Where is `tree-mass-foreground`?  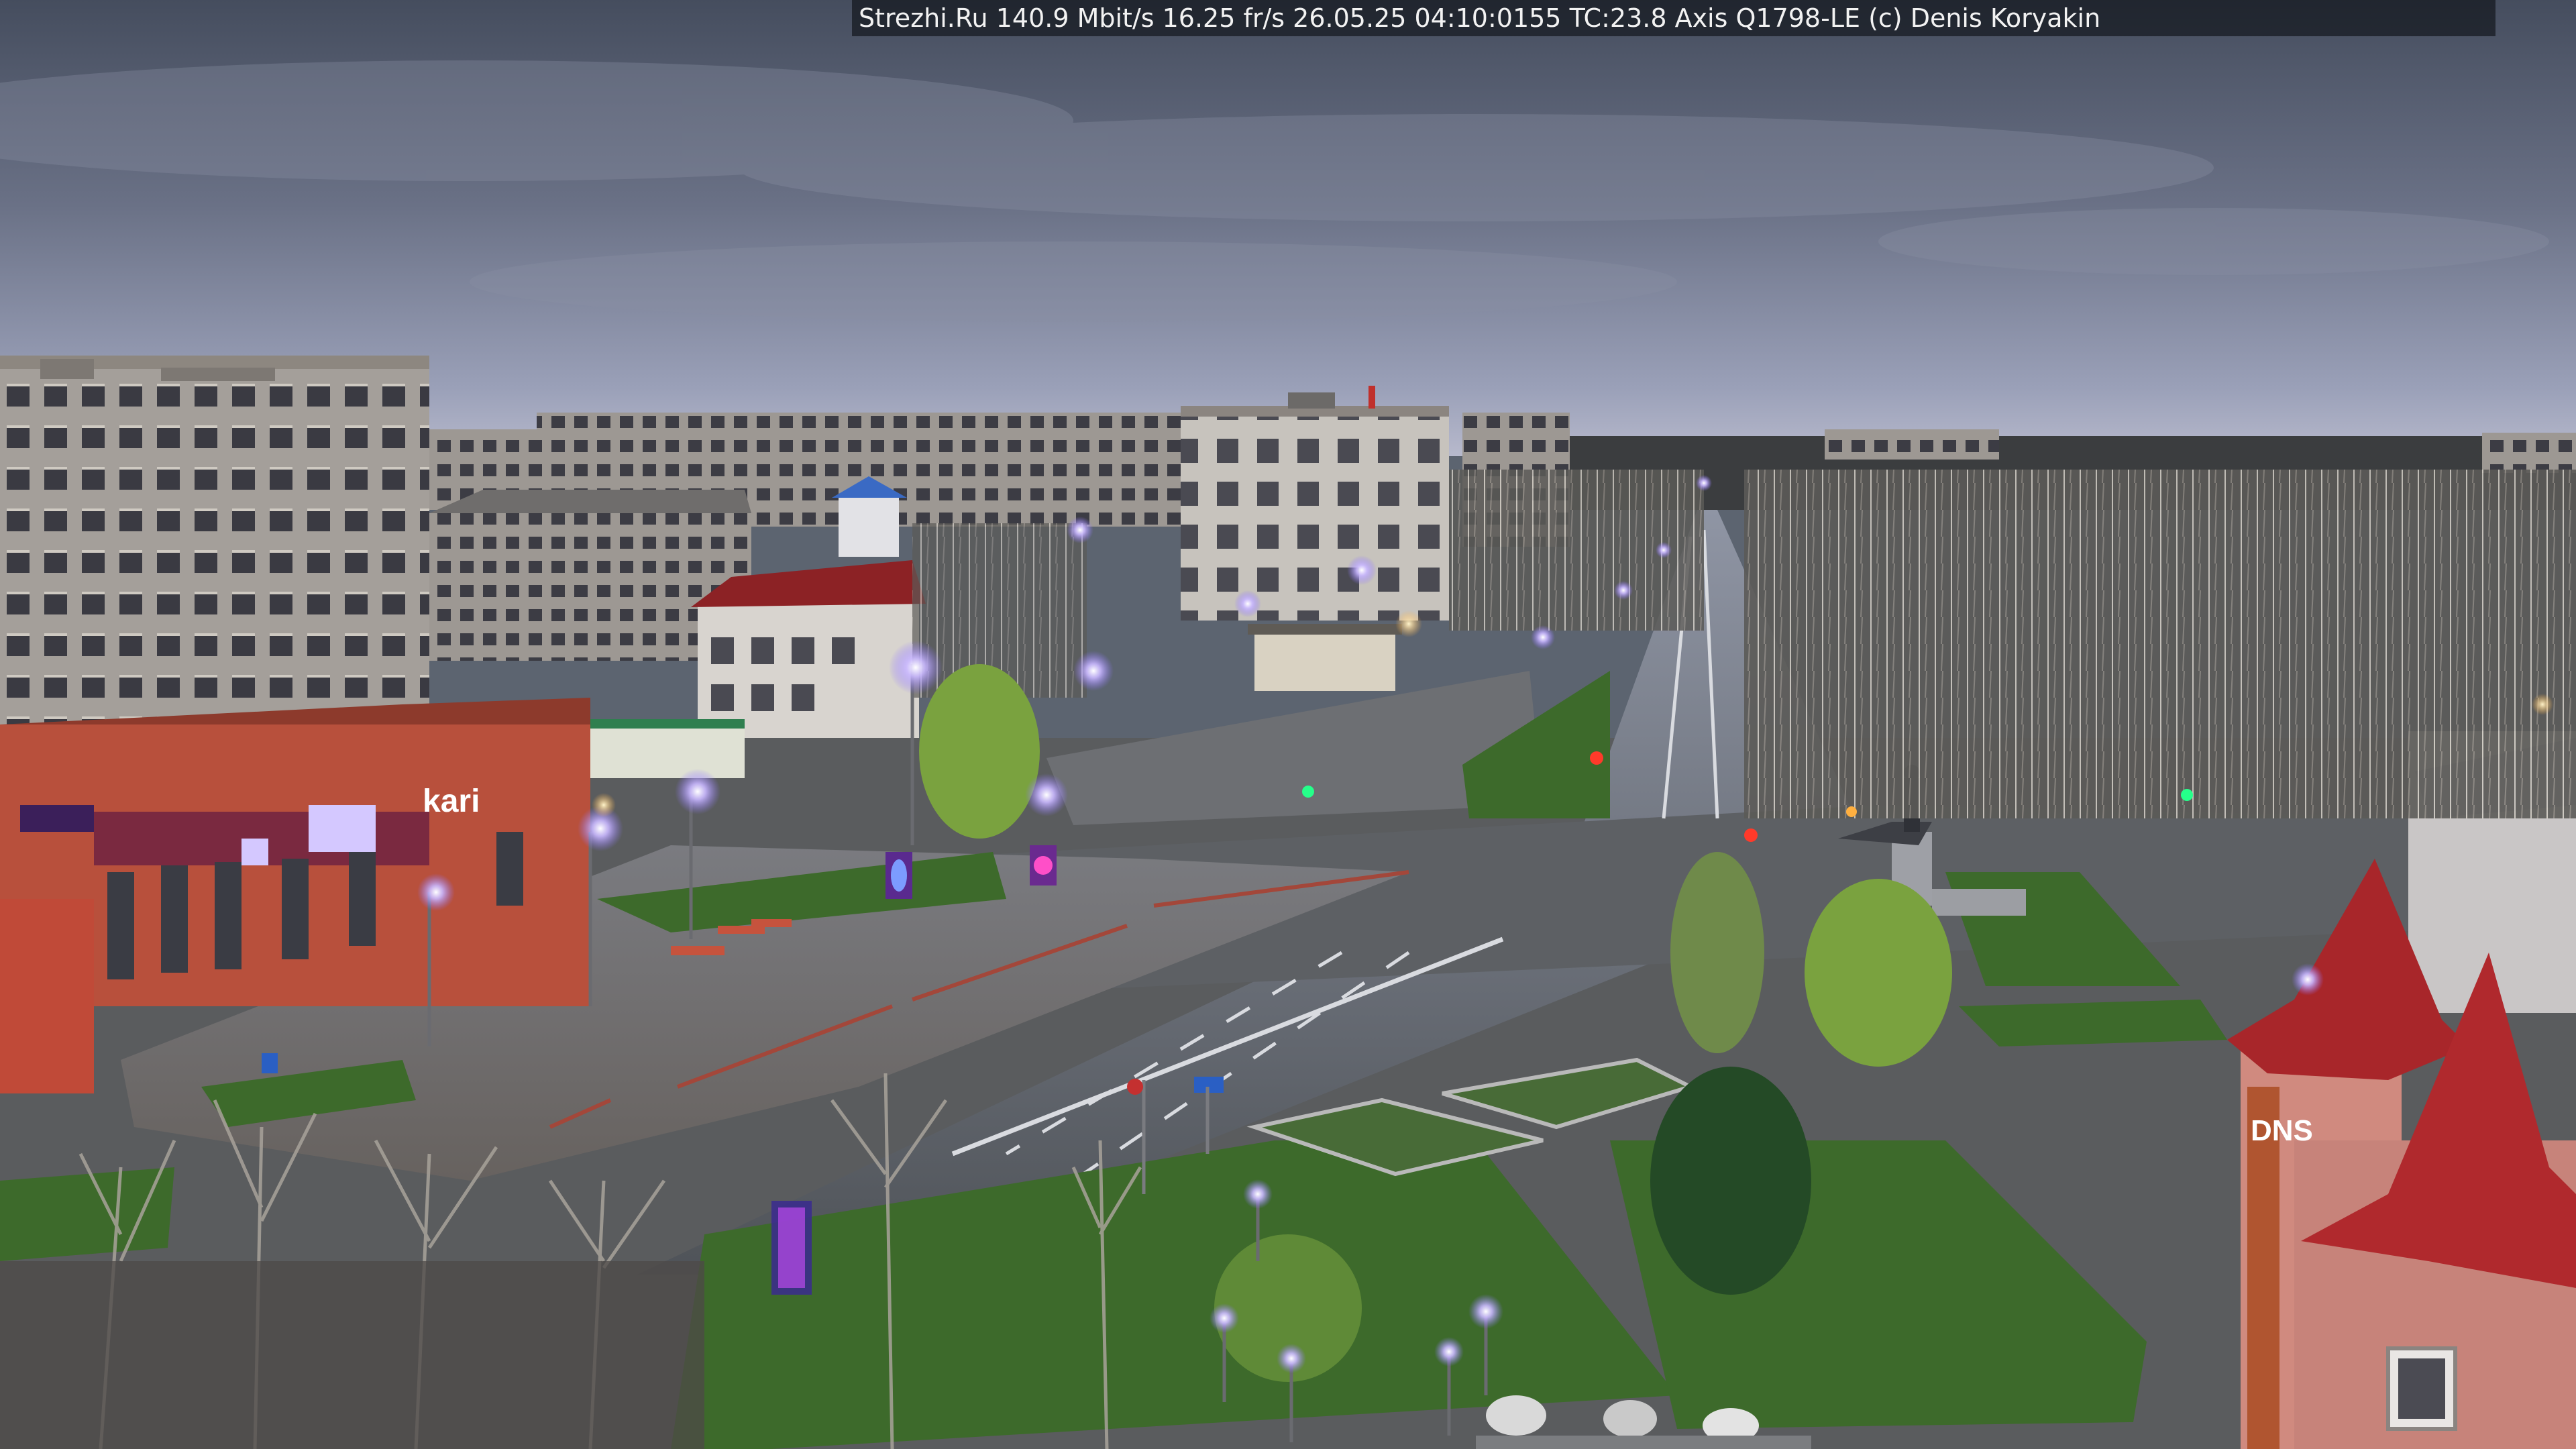 tree-mass-foreground is located at coordinates (352, 1355).